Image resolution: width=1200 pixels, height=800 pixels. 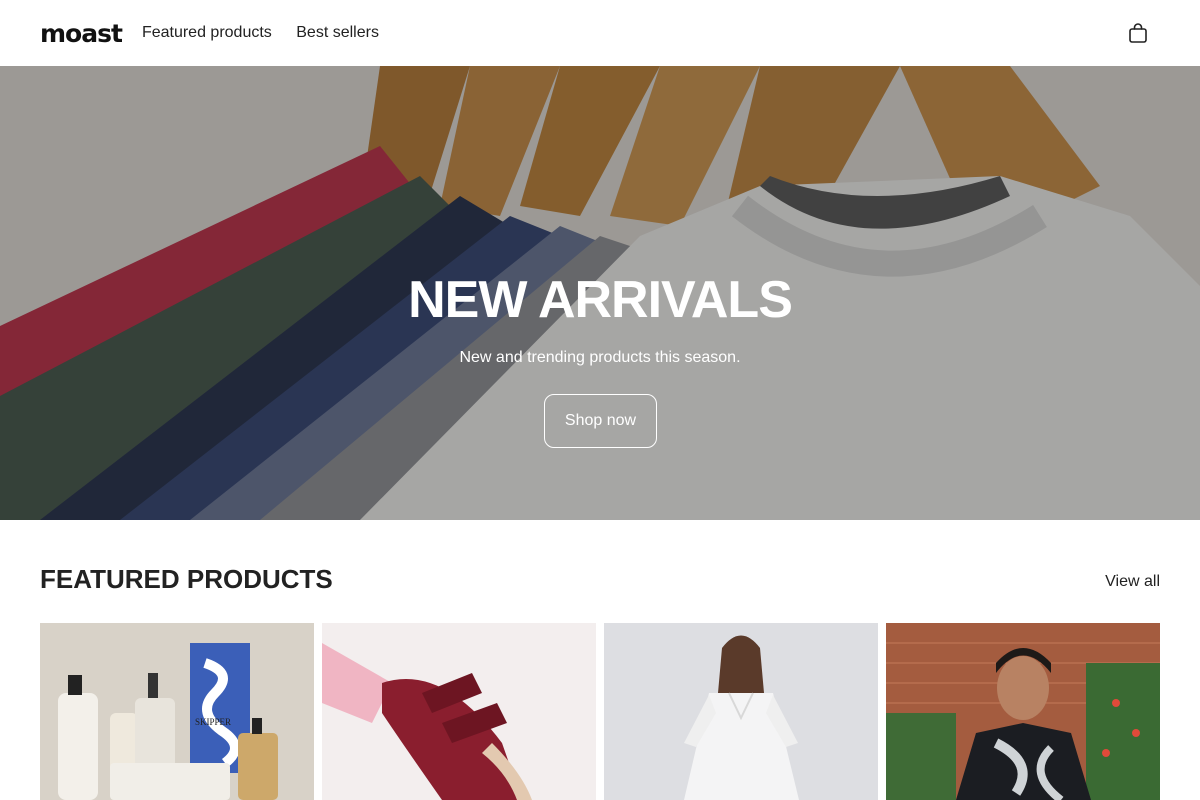 I want to click on brand-label: SKIPPER, so click(x=213, y=722).